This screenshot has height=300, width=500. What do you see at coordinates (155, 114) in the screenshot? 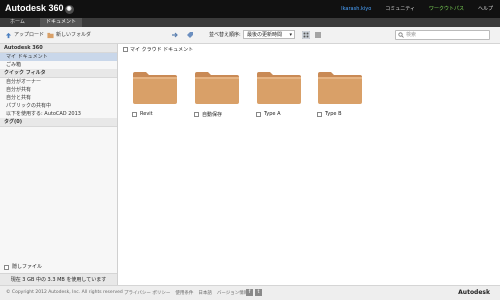
I see `folder-label: Revit` at bounding box center [155, 114].